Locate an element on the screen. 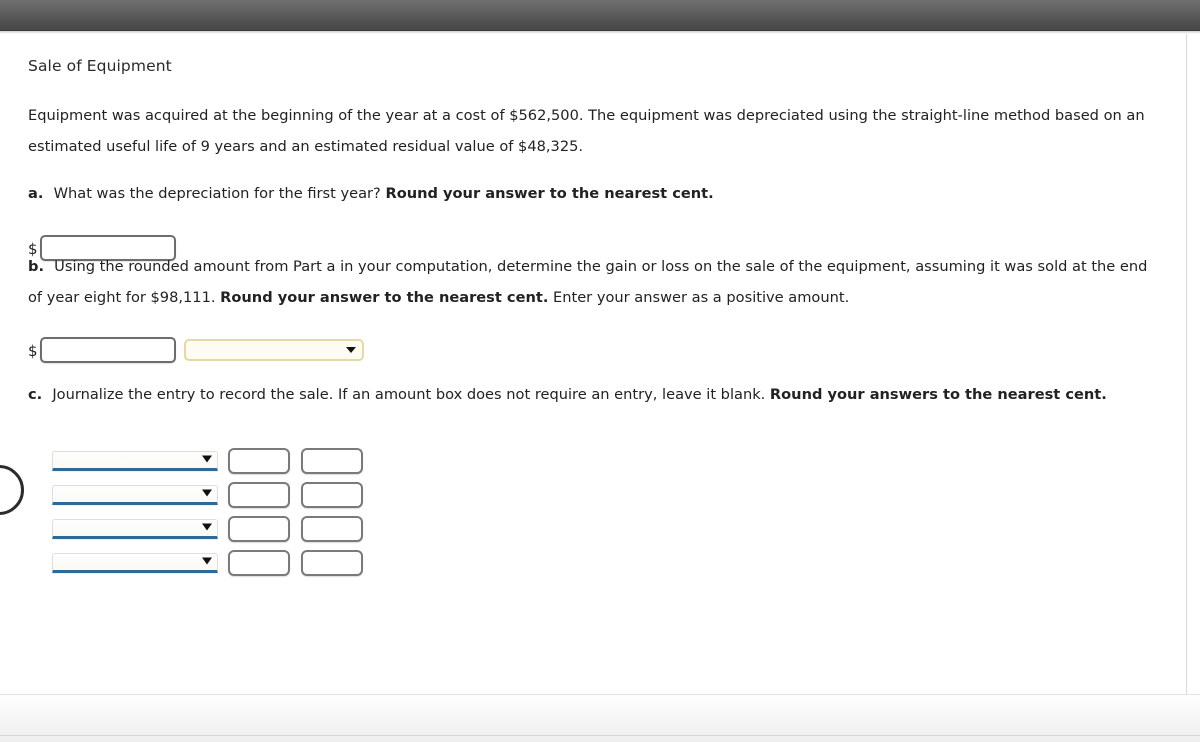  part-b-answer-row: $ is located at coordinates (196, 350).